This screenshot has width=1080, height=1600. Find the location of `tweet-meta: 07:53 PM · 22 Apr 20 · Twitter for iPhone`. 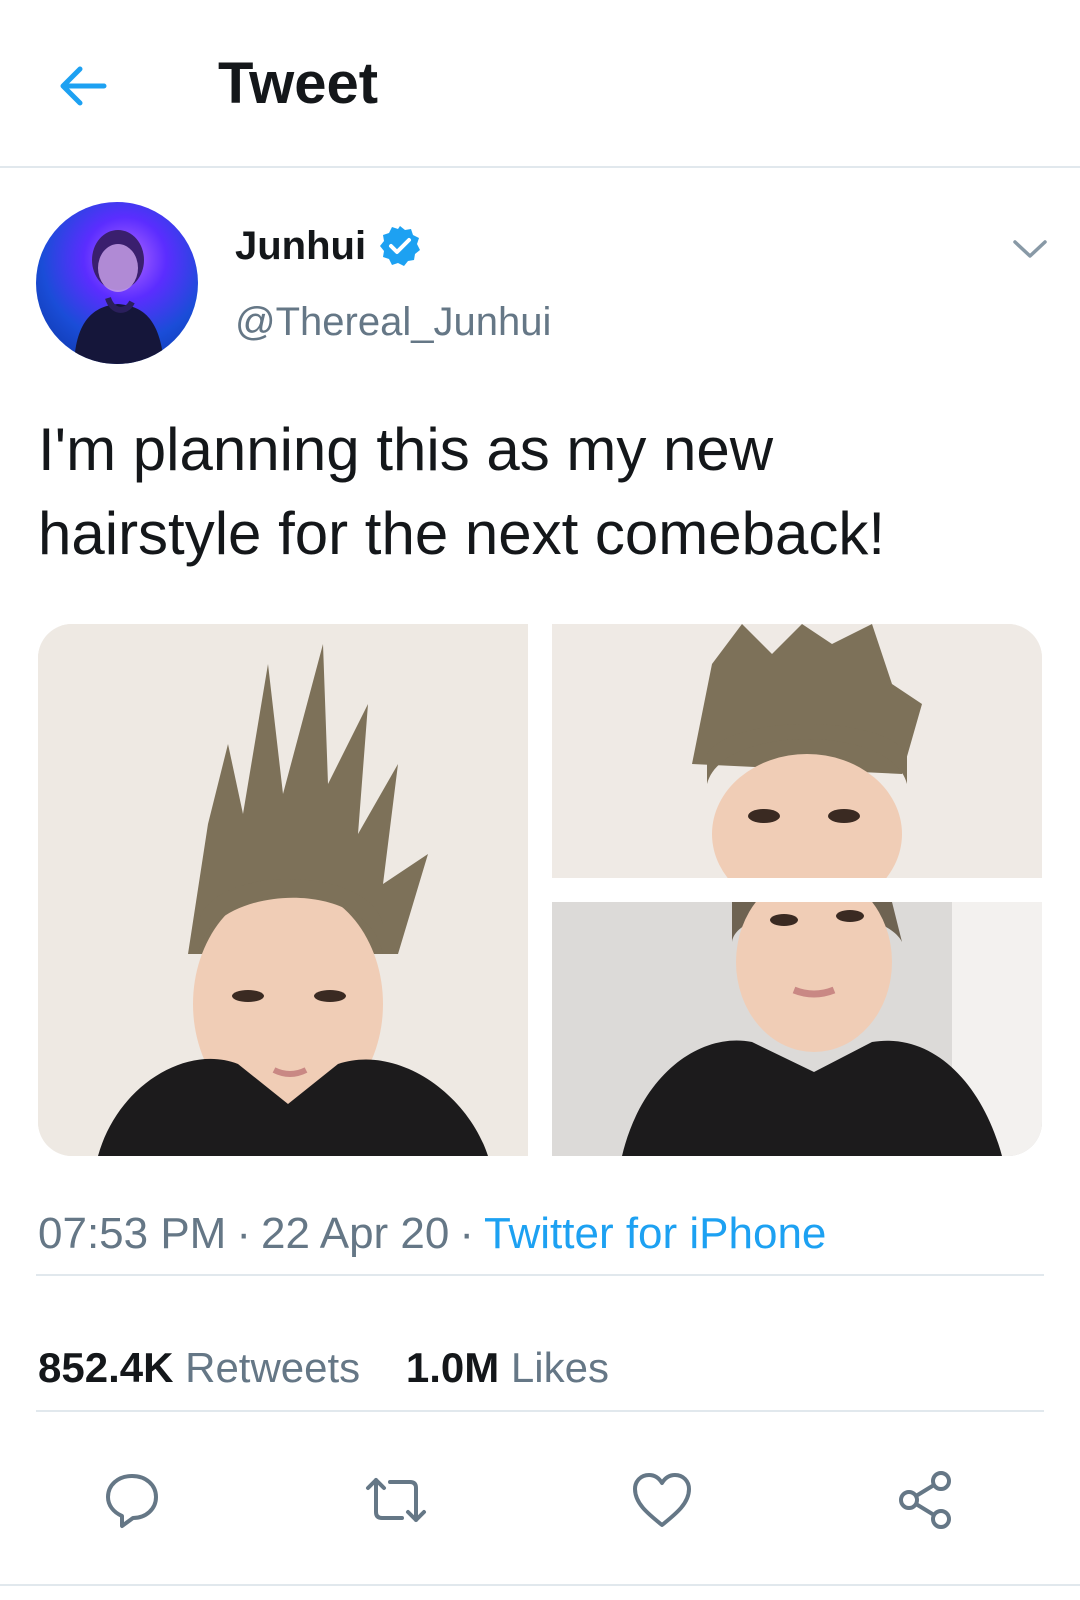

tweet-meta: 07:53 PM · 22 Apr 20 · Twitter for iPhone is located at coordinates (432, 1234).